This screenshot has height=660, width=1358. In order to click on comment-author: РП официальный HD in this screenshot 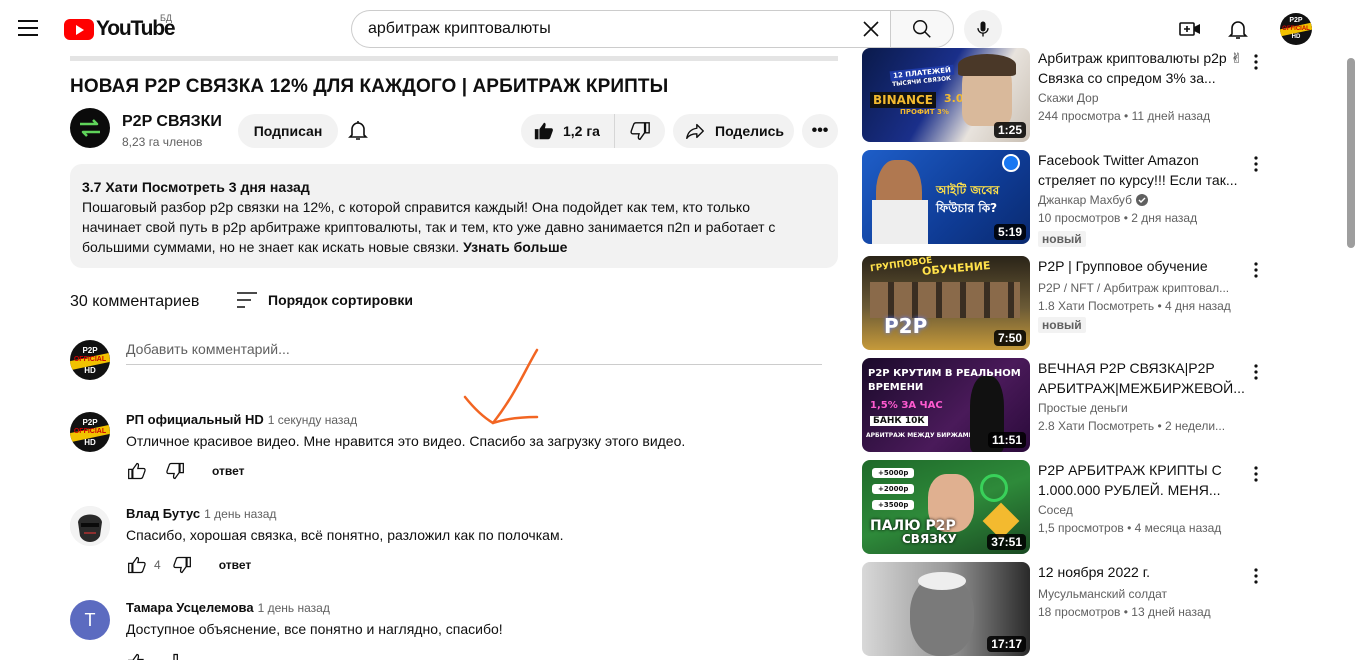, I will do `click(195, 419)`.